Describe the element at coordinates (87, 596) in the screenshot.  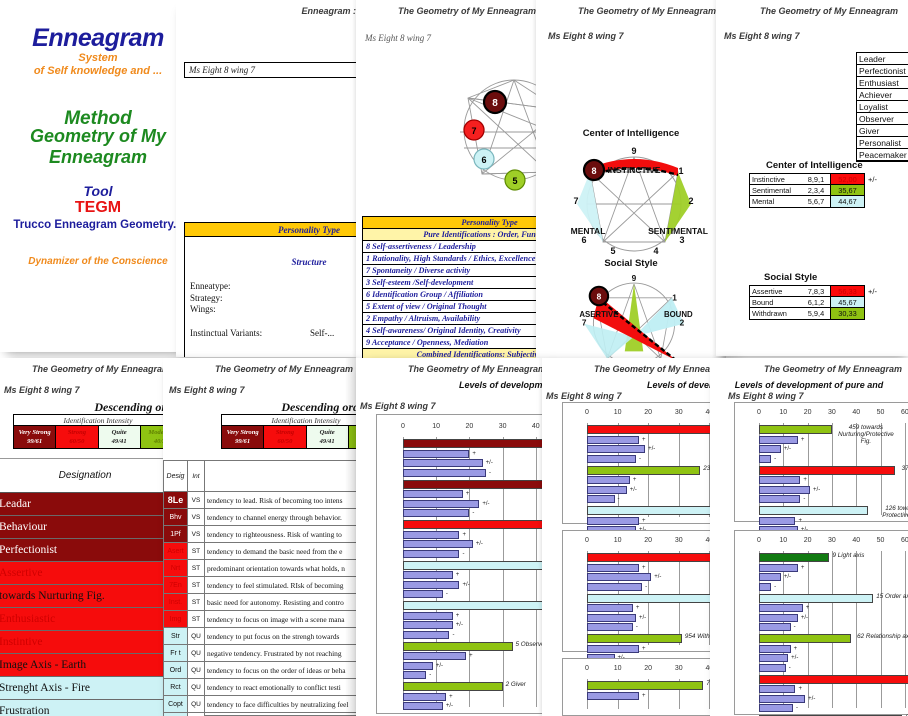
I see `table-row: towards Nurturing Fig.` at that location.